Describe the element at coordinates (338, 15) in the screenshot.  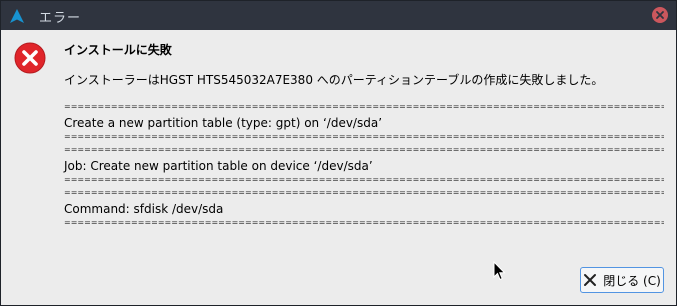
I see `titlebar: エラー` at that location.